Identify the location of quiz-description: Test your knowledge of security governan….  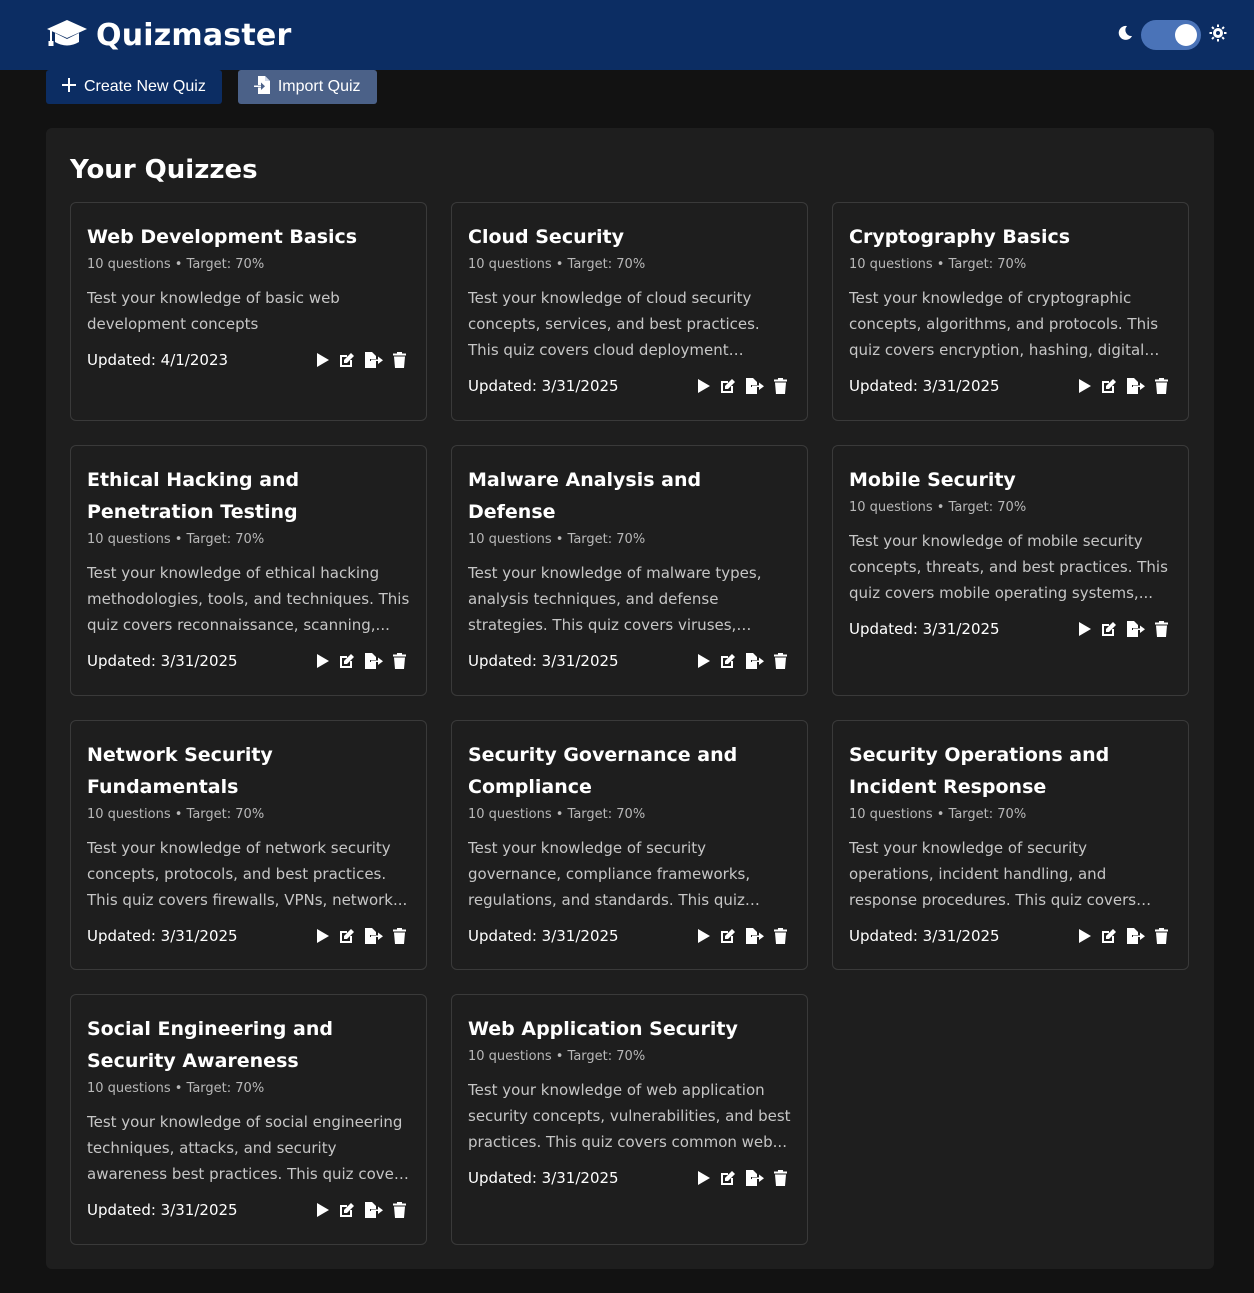
(609, 874).